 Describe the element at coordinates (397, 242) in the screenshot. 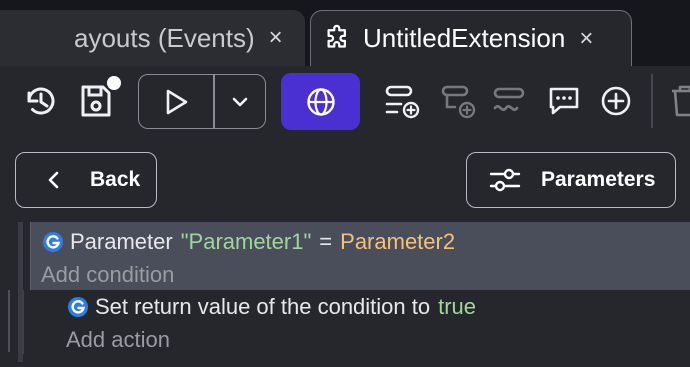

I see `condition-right-value: Parameter2` at that location.